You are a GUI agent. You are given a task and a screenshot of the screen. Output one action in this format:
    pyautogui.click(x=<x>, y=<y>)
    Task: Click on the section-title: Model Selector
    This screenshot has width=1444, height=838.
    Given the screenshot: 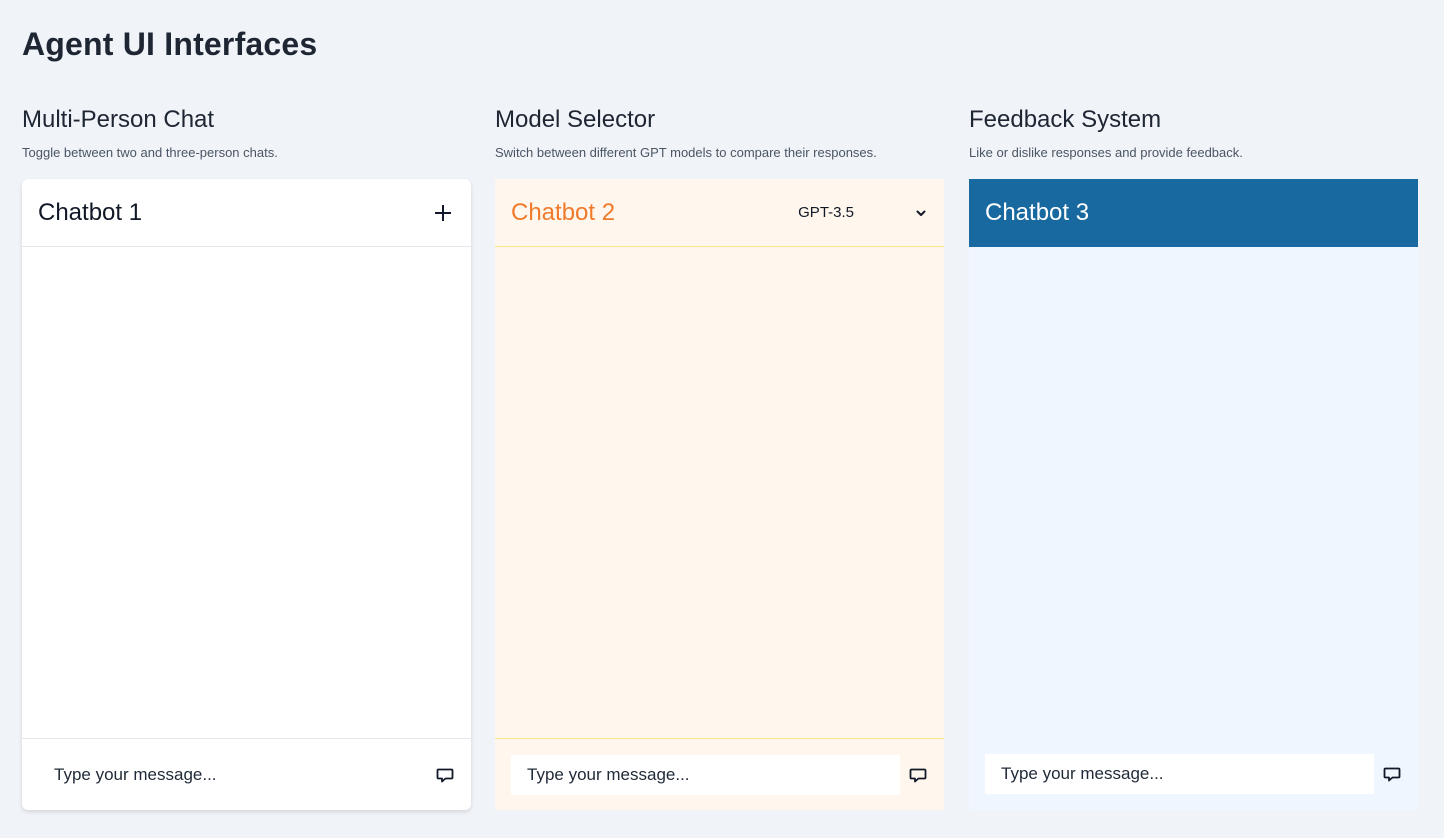 What is the action you would take?
    pyautogui.click(x=575, y=119)
    